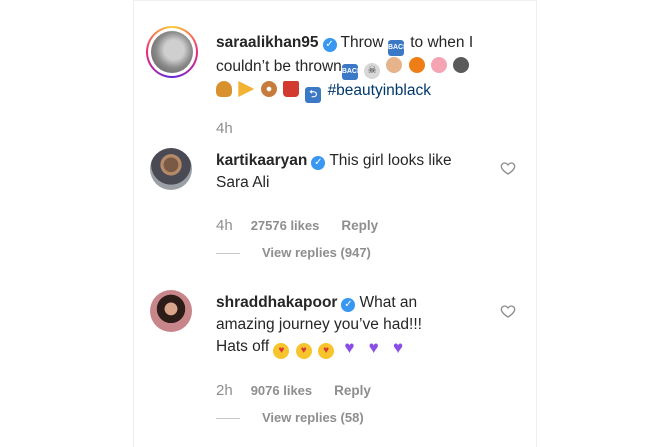 The width and height of the screenshot is (670, 447). What do you see at coordinates (416, 65) in the screenshot?
I see `jack-o-lantern-icon` at bounding box center [416, 65].